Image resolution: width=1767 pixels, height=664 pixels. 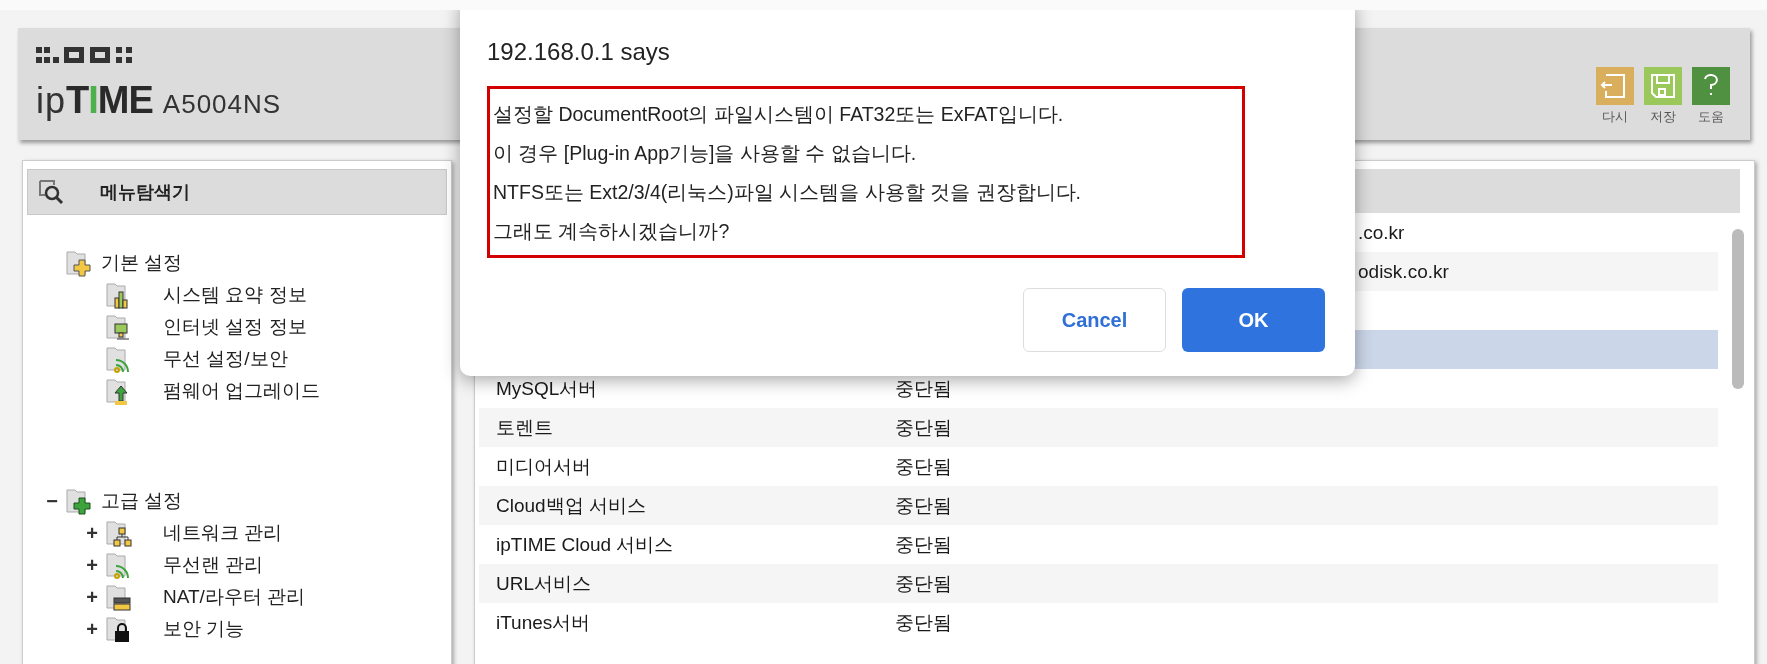 What do you see at coordinates (547, 388) in the screenshot?
I see `service-name: MySQL서버` at bounding box center [547, 388].